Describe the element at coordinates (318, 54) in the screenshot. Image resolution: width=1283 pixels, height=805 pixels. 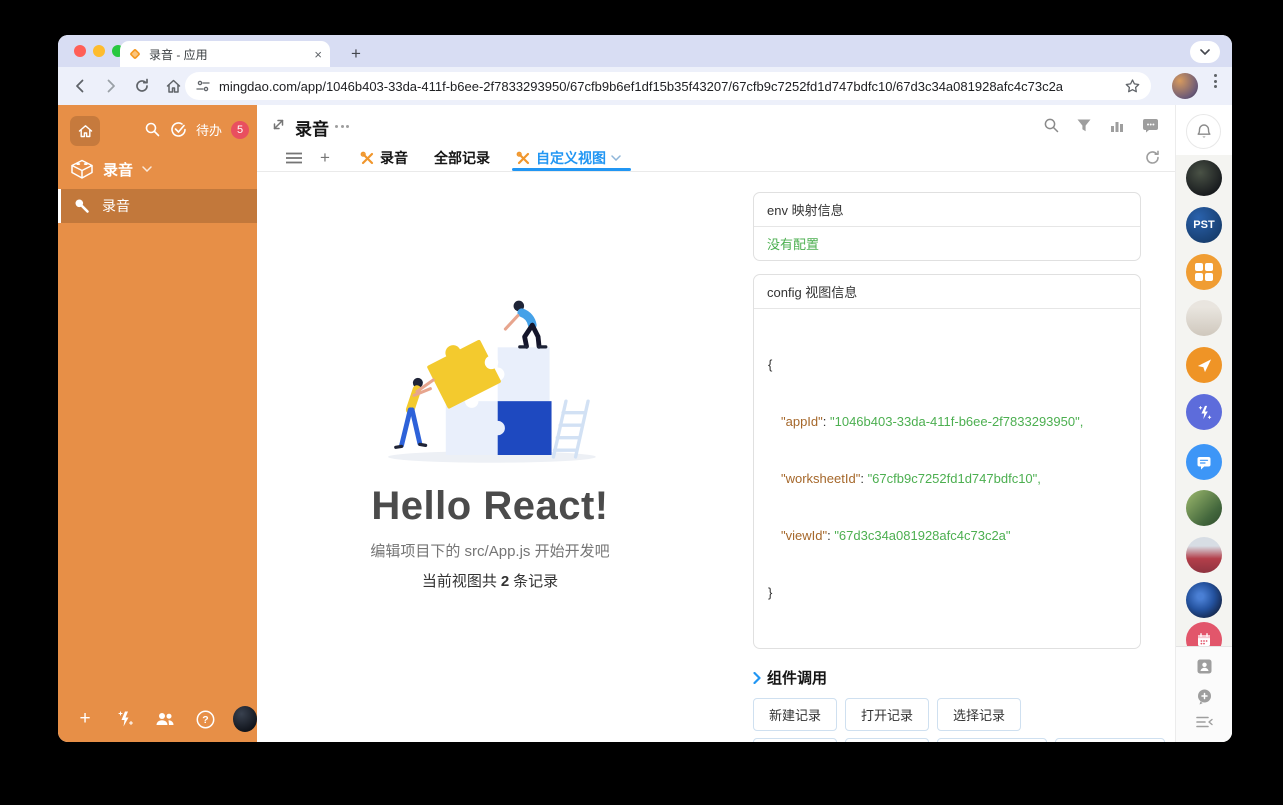
I see `close-tab-icon: ×` at that location.